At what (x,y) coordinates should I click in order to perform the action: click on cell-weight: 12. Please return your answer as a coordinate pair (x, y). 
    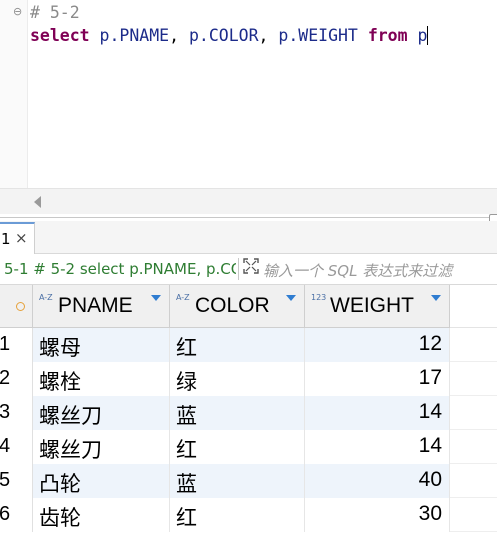
    Looking at the image, I should click on (377, 345).